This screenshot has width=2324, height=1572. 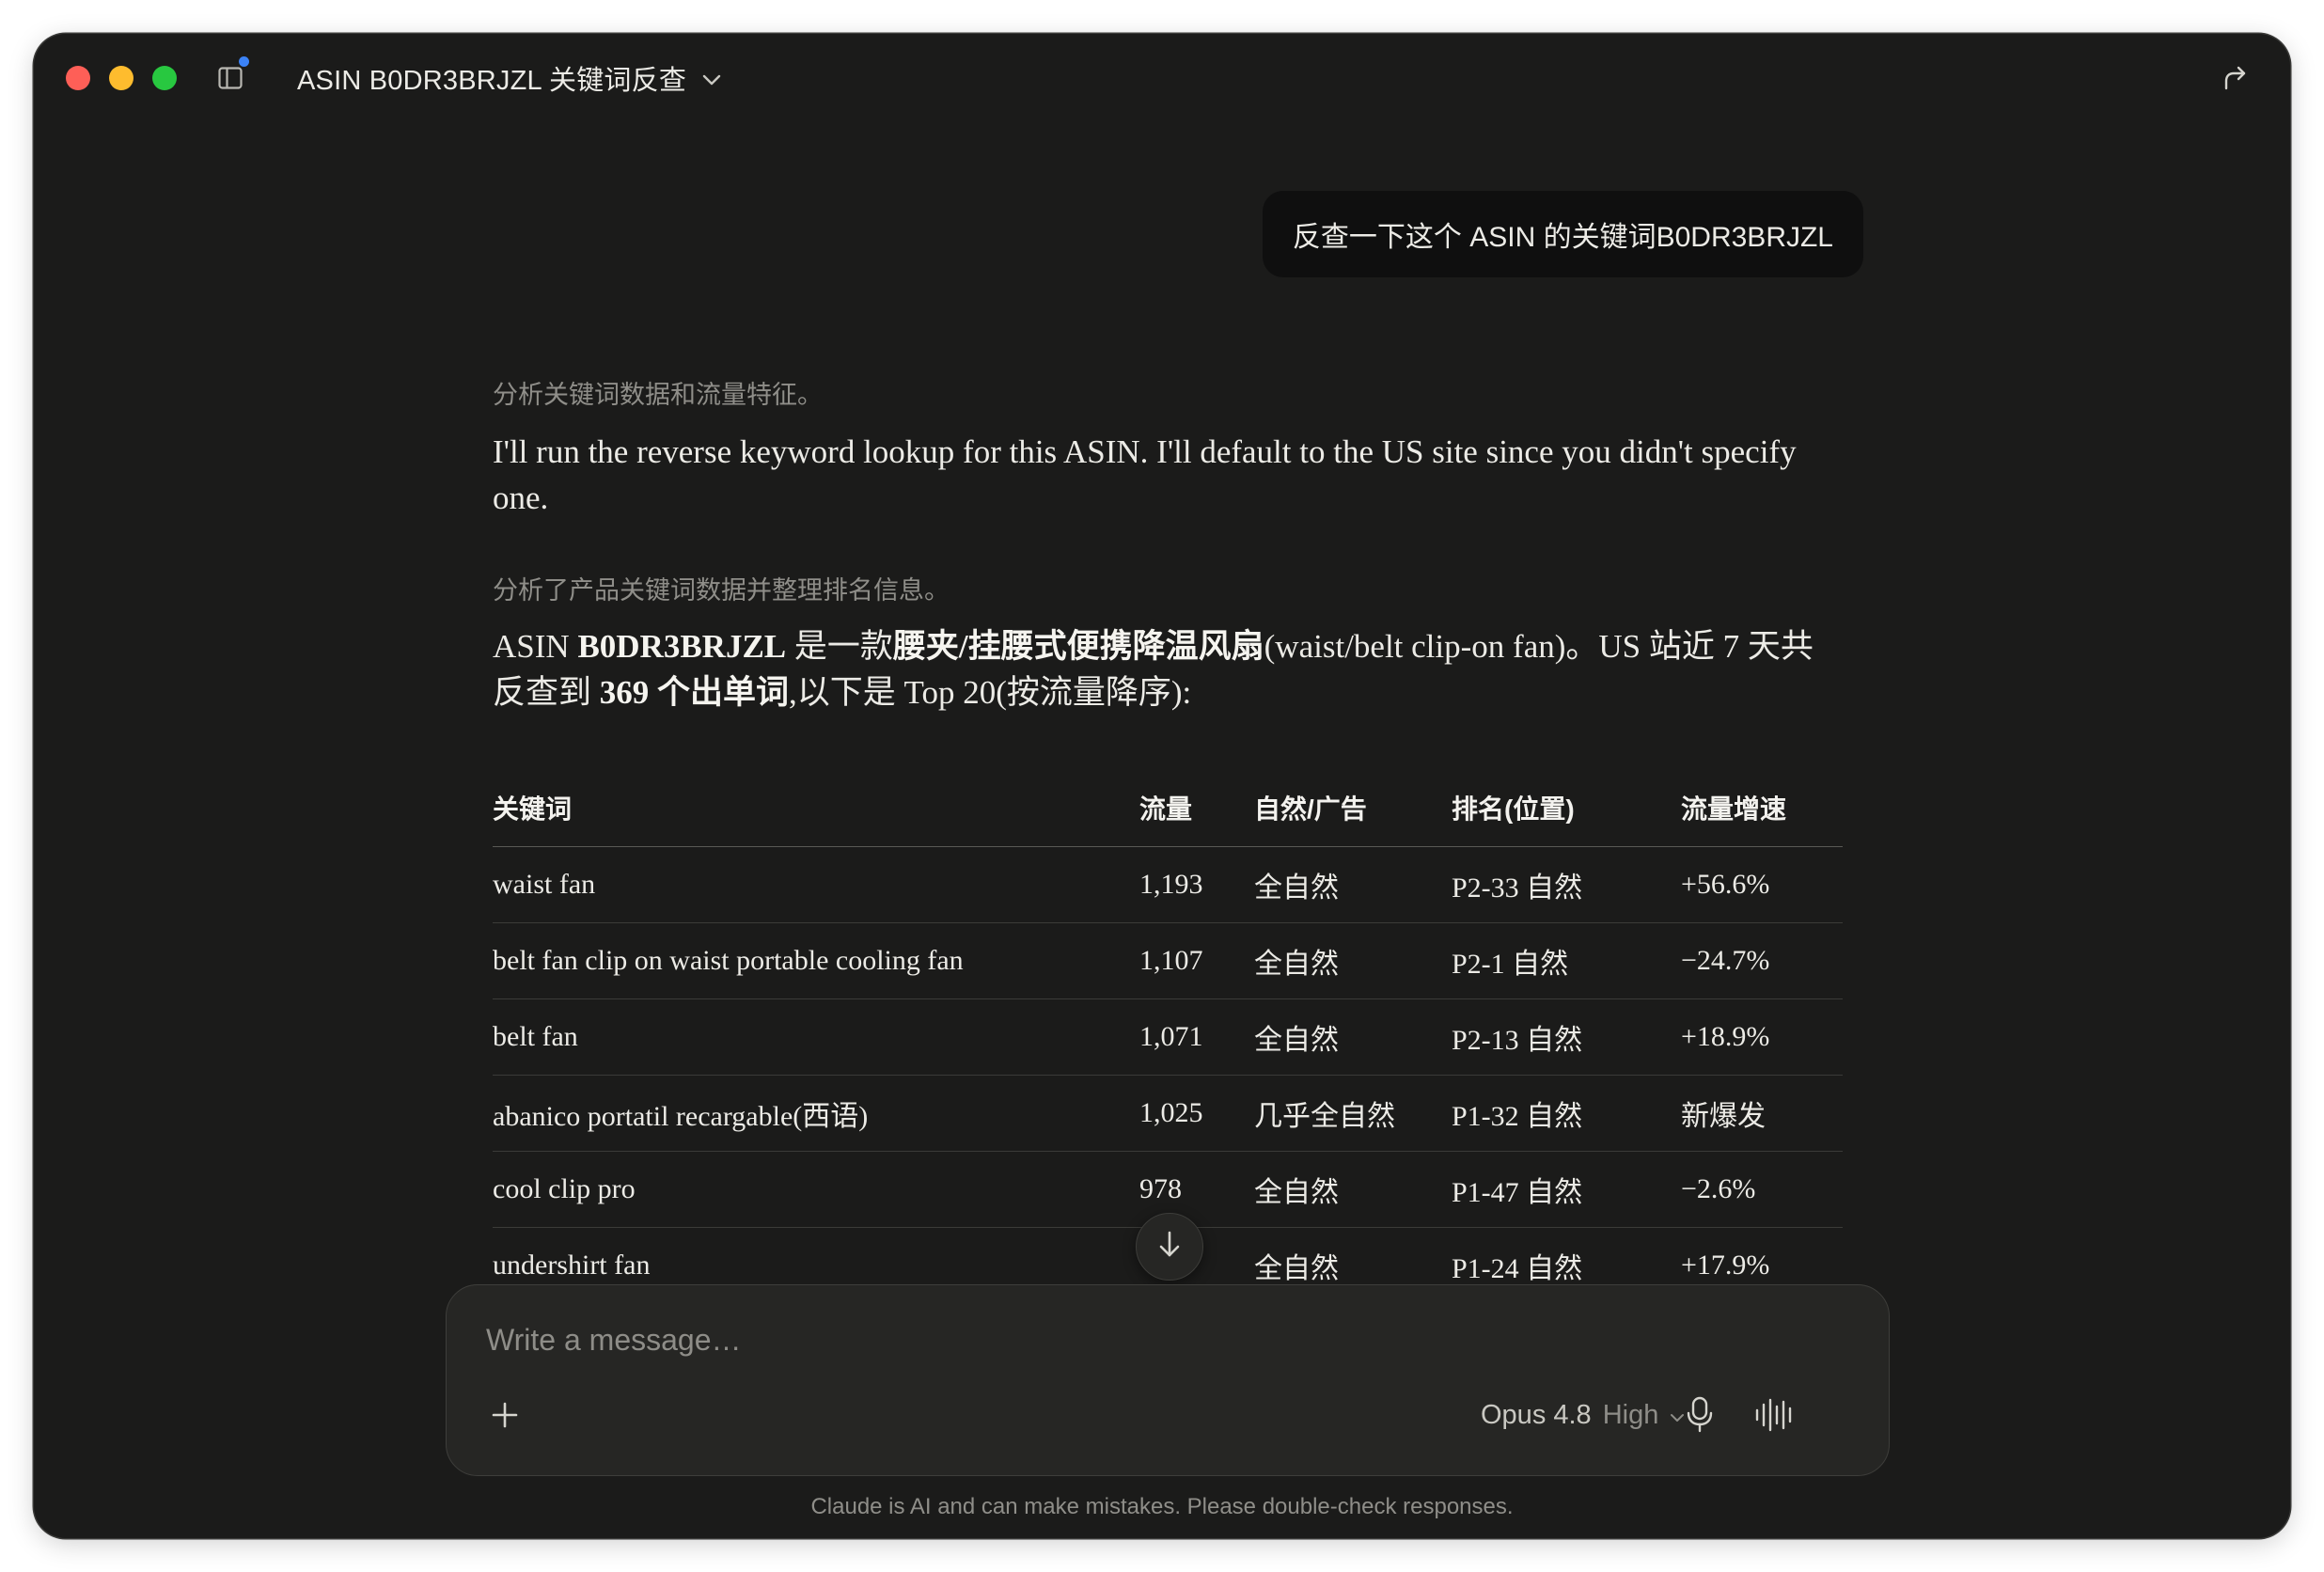 I want to click on cell-rank: P2-1 自然, so click(x=1510, y=965).